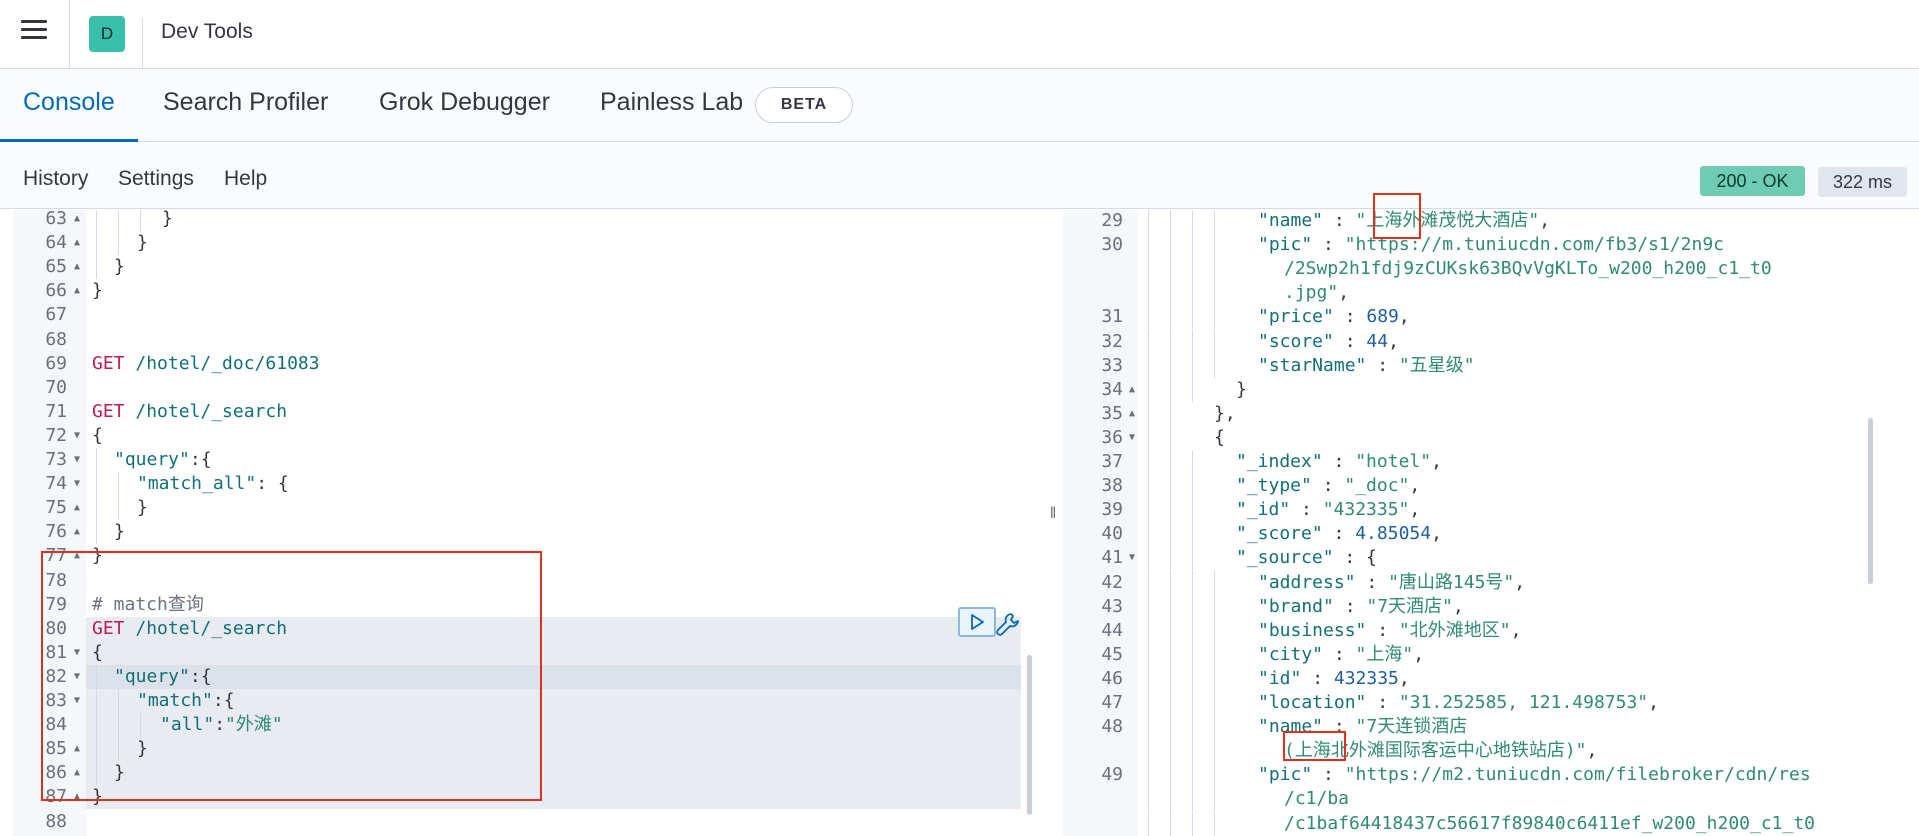 This screenshot has height=836, width=1919. What do you see at coordinates (56, 508) in the screenshot?
I see `line-number: 75` at bounding box center [56, 508].